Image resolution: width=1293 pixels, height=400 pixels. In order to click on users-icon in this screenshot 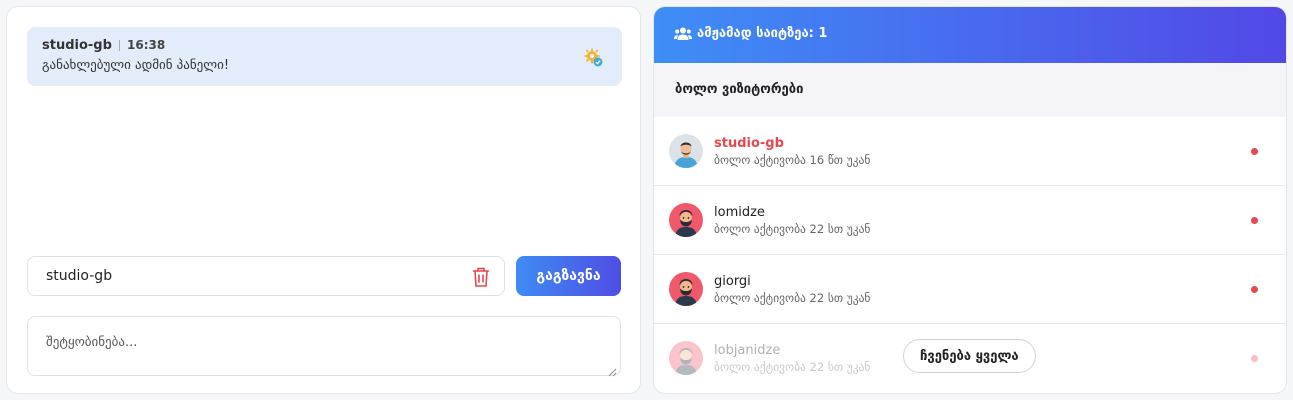, I will do `click(683, 34)`.